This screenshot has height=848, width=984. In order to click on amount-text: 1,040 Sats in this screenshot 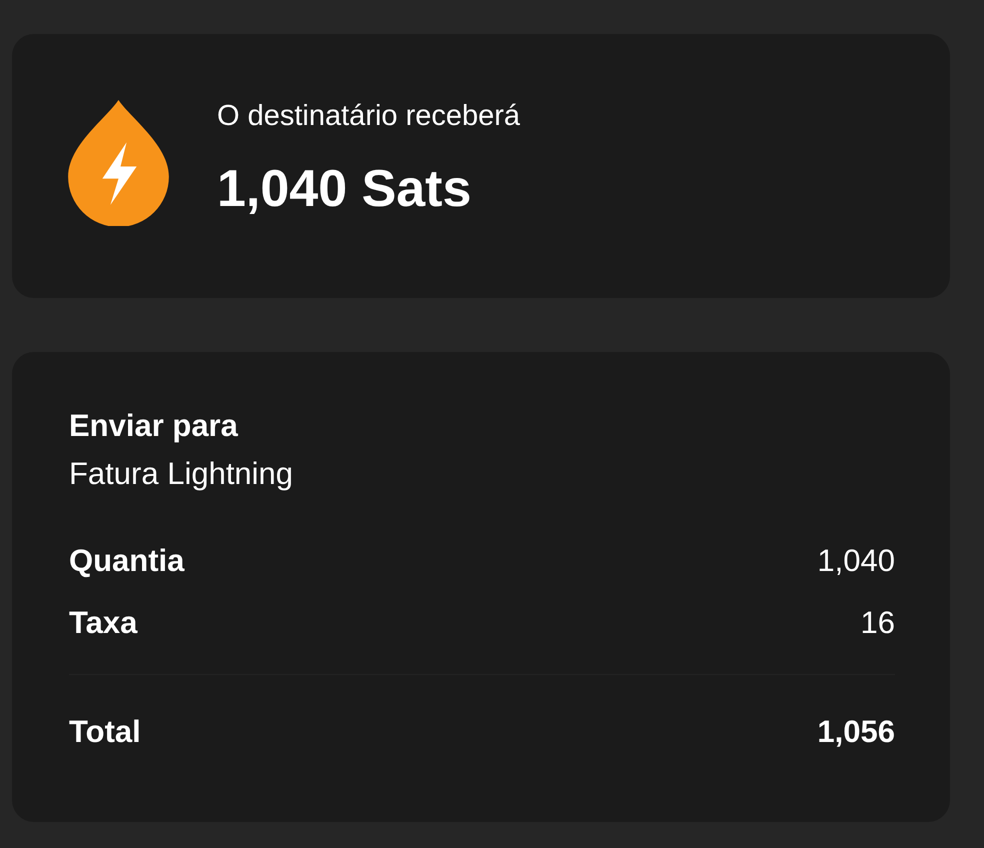, I will do `click(344, 188)`.